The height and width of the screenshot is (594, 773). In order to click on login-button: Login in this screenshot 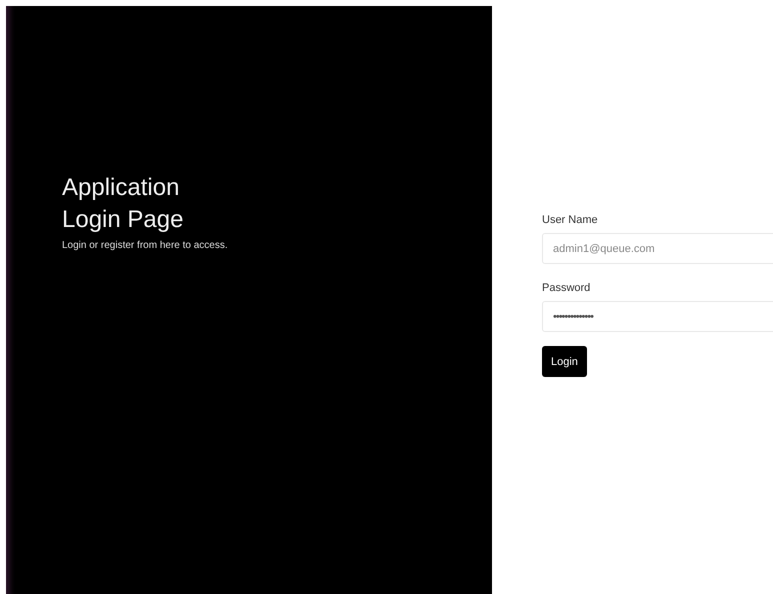, I will do `click(564, 361)`.